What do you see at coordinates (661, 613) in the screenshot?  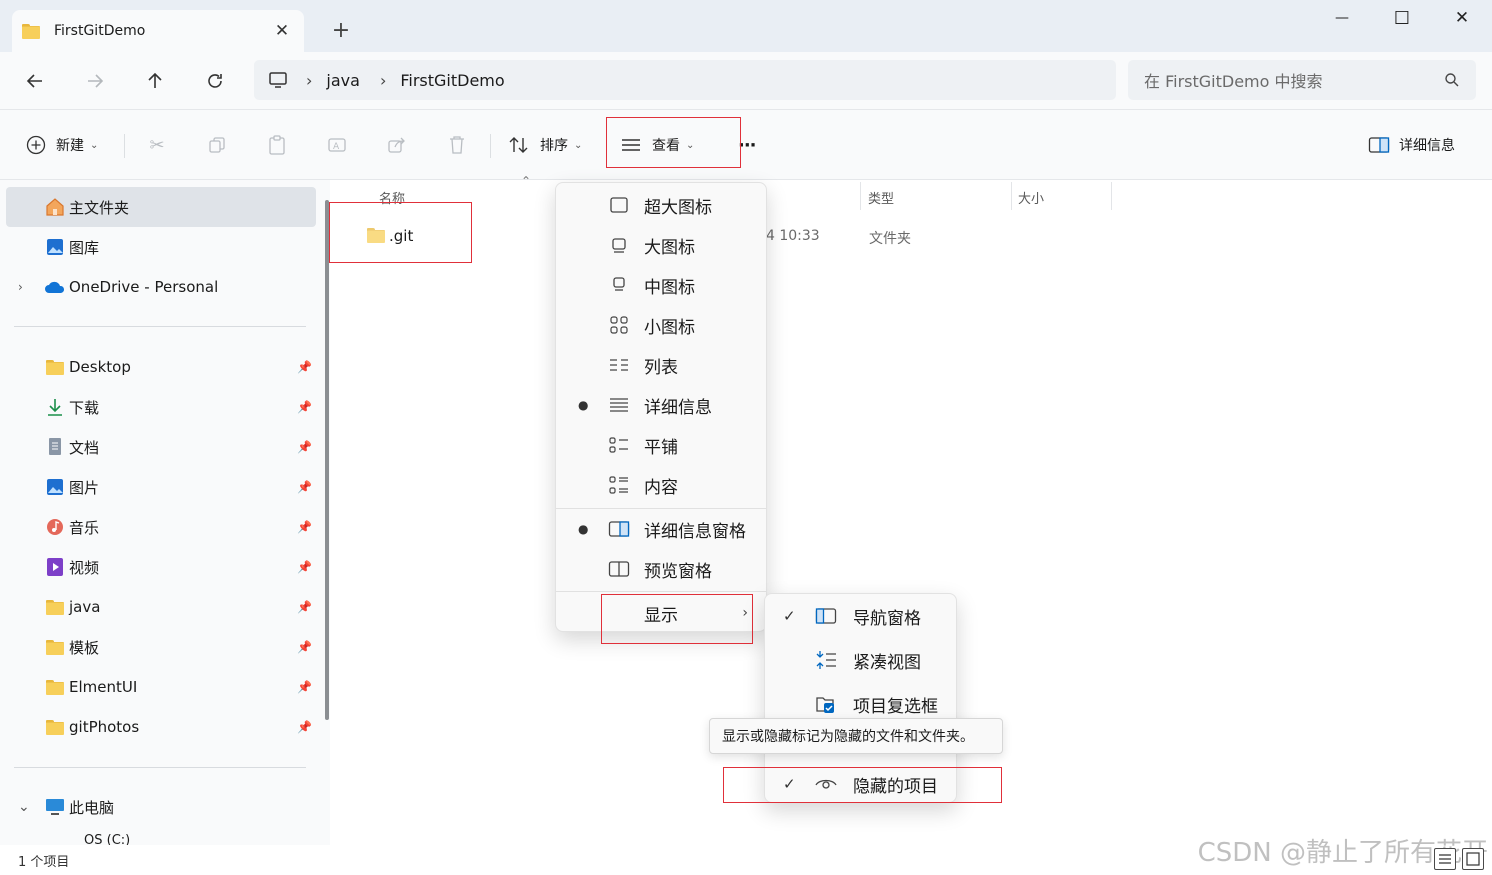 I see `menu-item-show: 显示 ›` at bounding box center [661, 613].